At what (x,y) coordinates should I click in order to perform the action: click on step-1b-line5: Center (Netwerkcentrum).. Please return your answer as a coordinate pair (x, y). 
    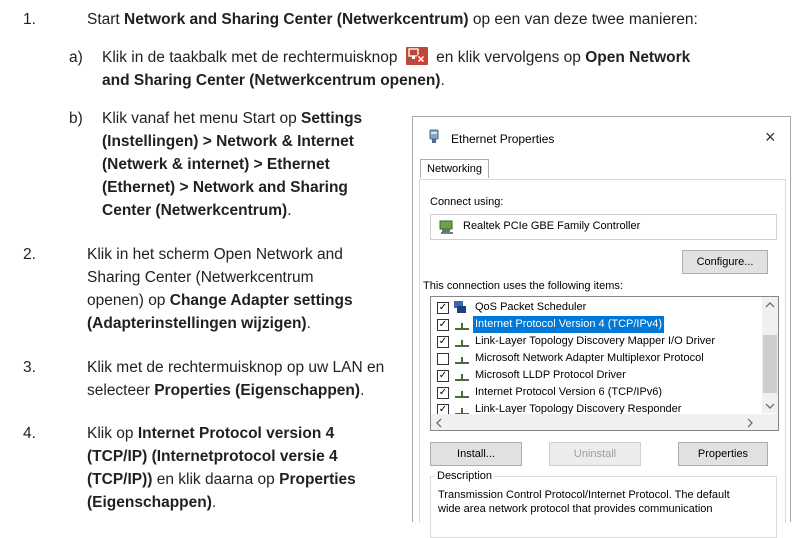
    Looking at the image, I should click on (197, 210).